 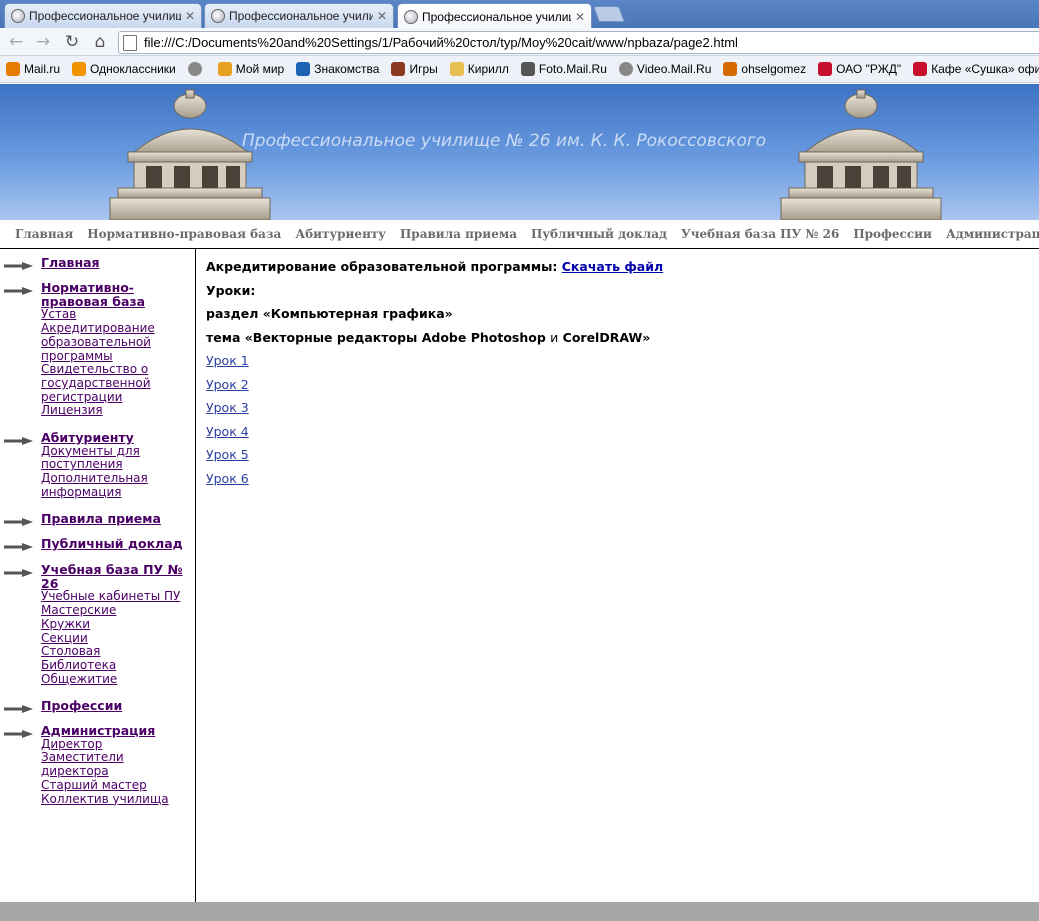 I want to click on bookmark-item: Одноклассники, so click(x=124, y=69).